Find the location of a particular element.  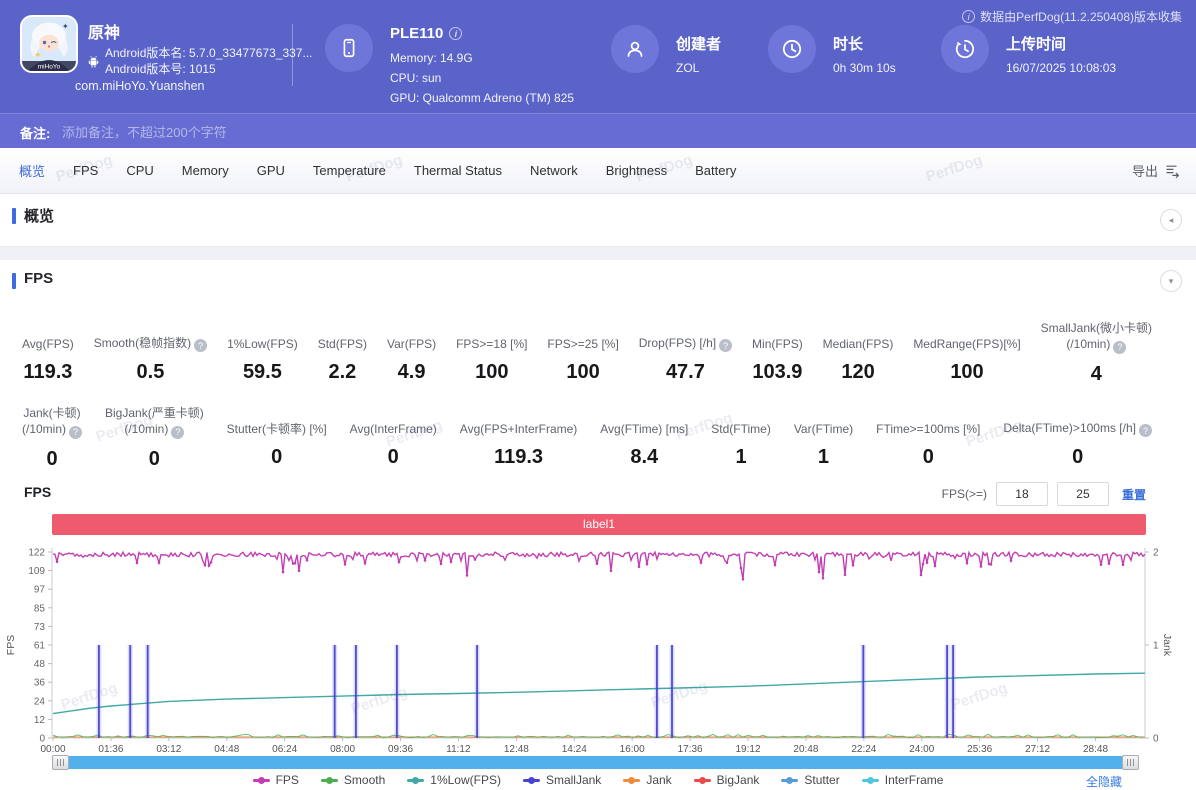

stat-label: MedRange(FPS)[%] is located at coordinates (967, 344).